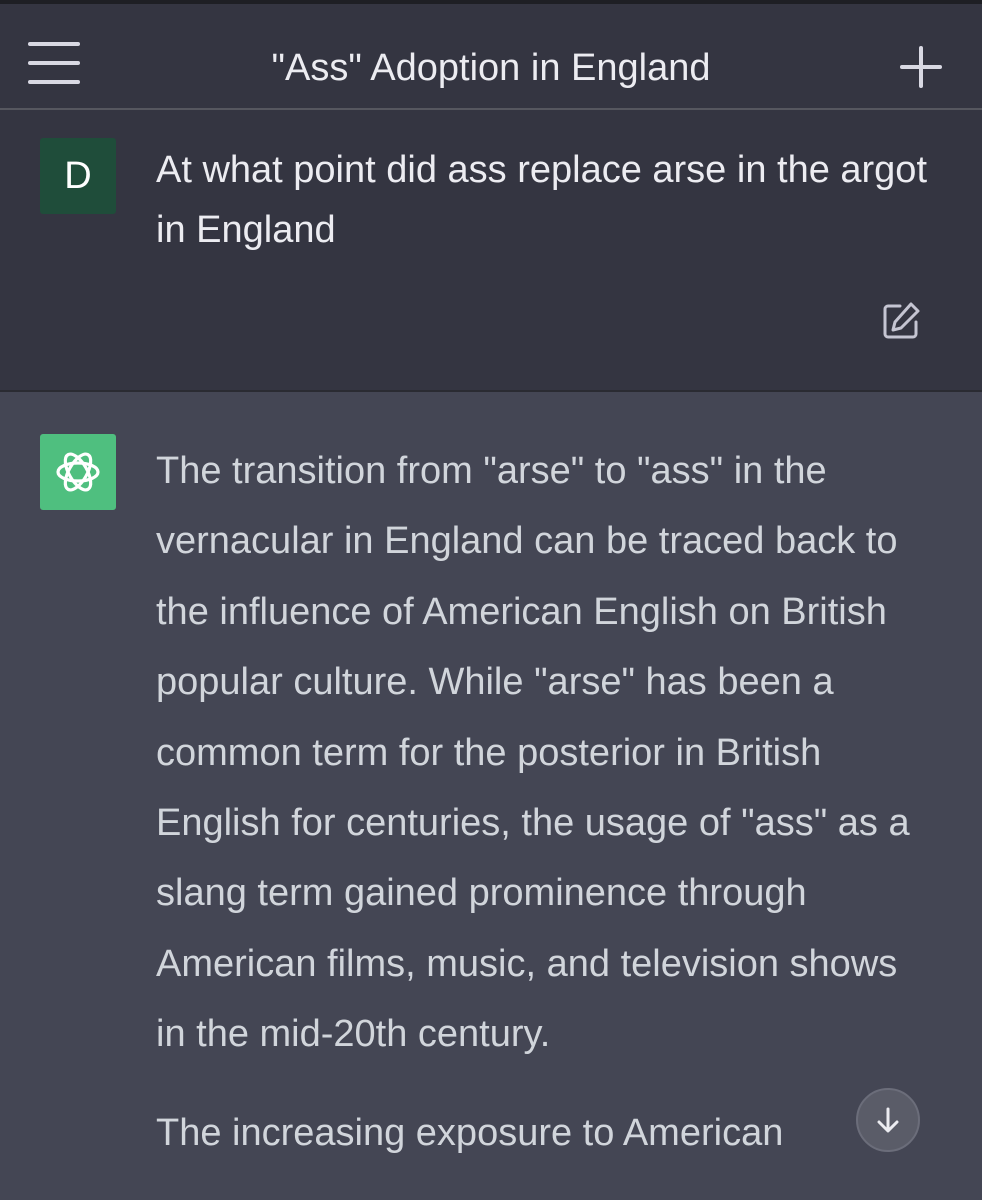 Image resolution: width=982 pixels, height=1200 pixels. What do you see at coordinates (78, 176) in the screenshot?
I see `user-avatar: D` at bounding box center [78, 176].